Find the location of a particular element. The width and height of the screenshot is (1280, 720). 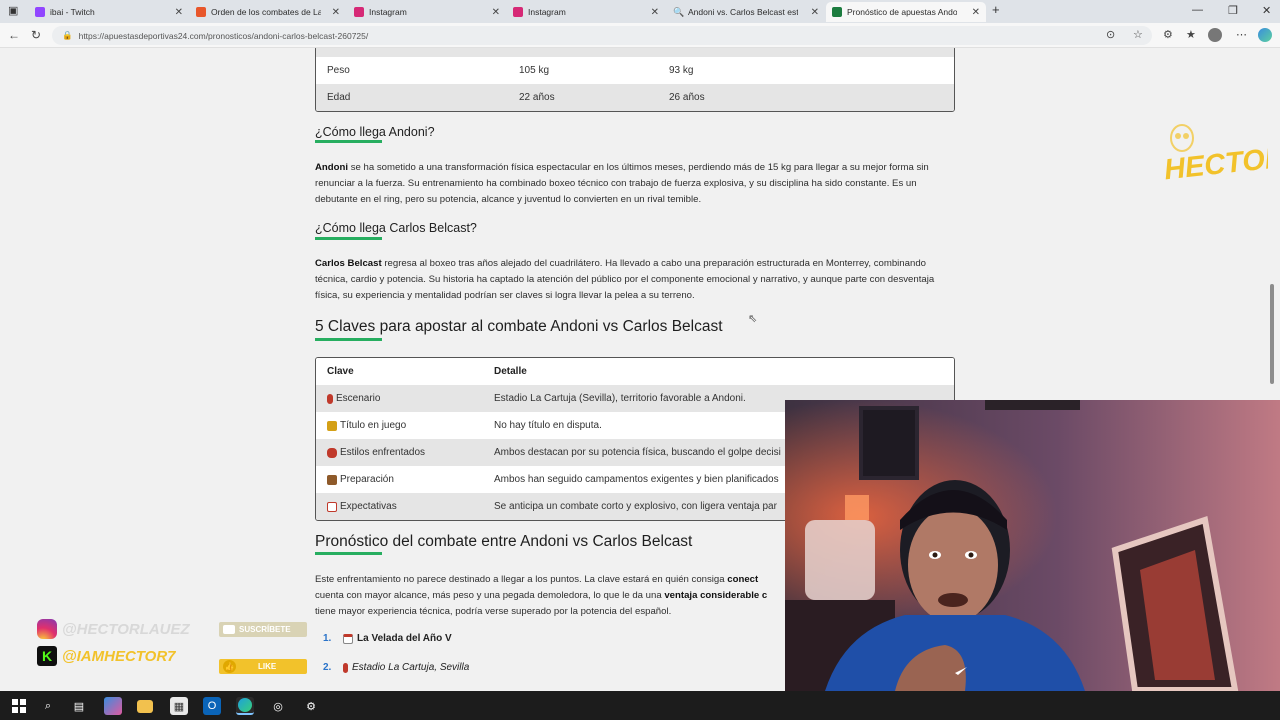

subscribe-button: SUSCRÍBETE is located at coordinates (263, 629).